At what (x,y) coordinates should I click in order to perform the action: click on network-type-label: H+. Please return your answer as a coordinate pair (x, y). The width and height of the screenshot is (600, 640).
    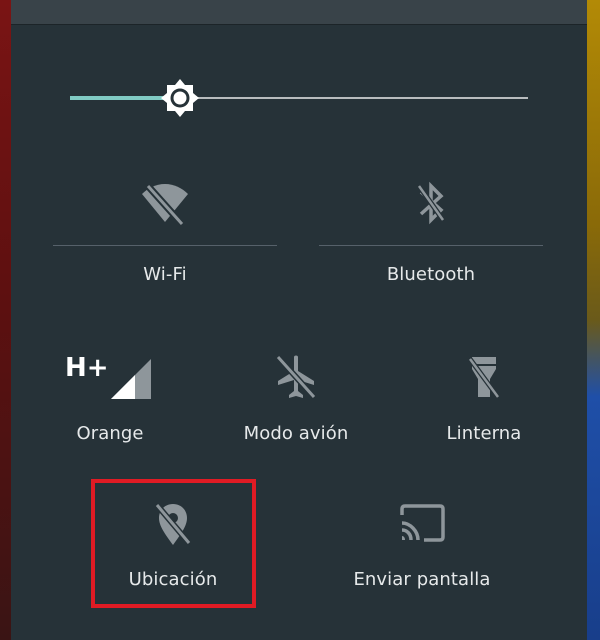
    Looking at the image, I should click on (87, 368).